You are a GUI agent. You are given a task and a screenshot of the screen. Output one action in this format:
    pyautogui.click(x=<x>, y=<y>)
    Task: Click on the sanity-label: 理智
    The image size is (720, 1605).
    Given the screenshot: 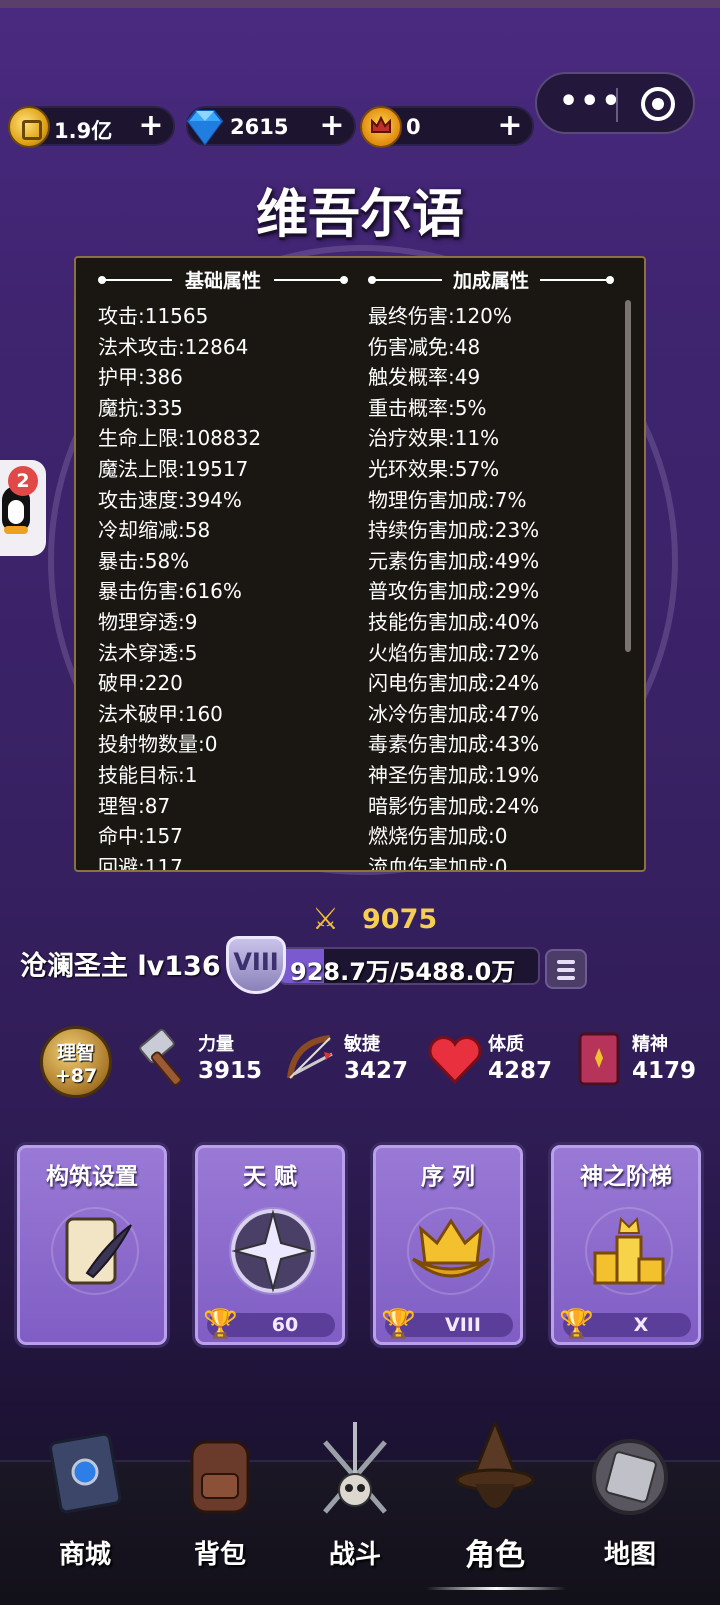 What is the action you would take?
    pyautogui.click(x=75, y=1053)
    